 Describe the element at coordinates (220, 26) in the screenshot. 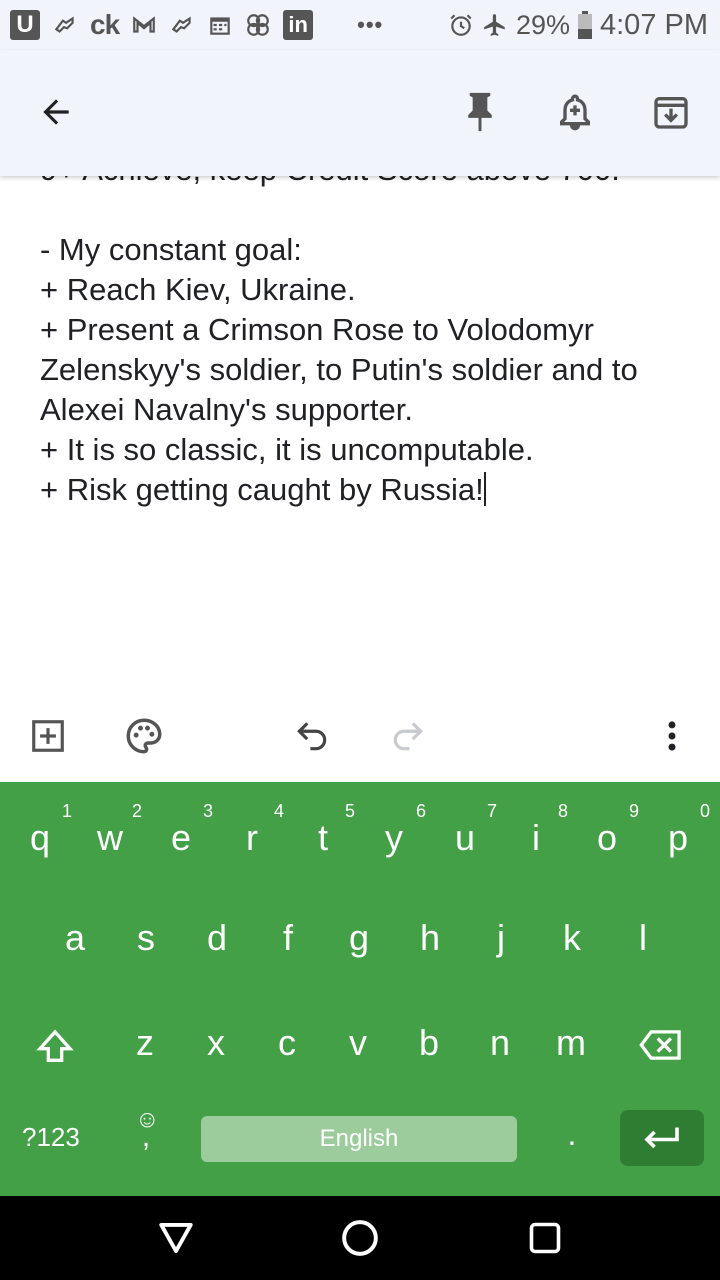

I see `calendar-icon` at that location.